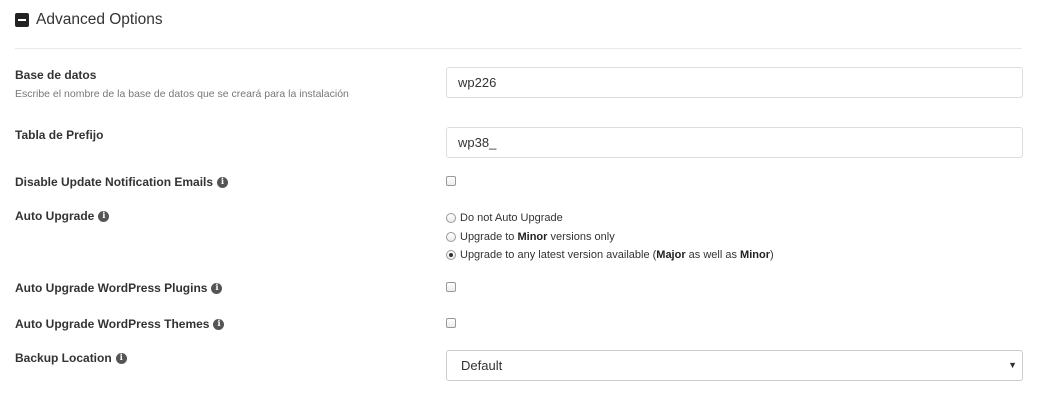 This screenshot has height=416, width=1038. What do you see at coordinates (734, 142) in the screenshot?
I see `table-prefix-input` at bounding box center [734, 142].